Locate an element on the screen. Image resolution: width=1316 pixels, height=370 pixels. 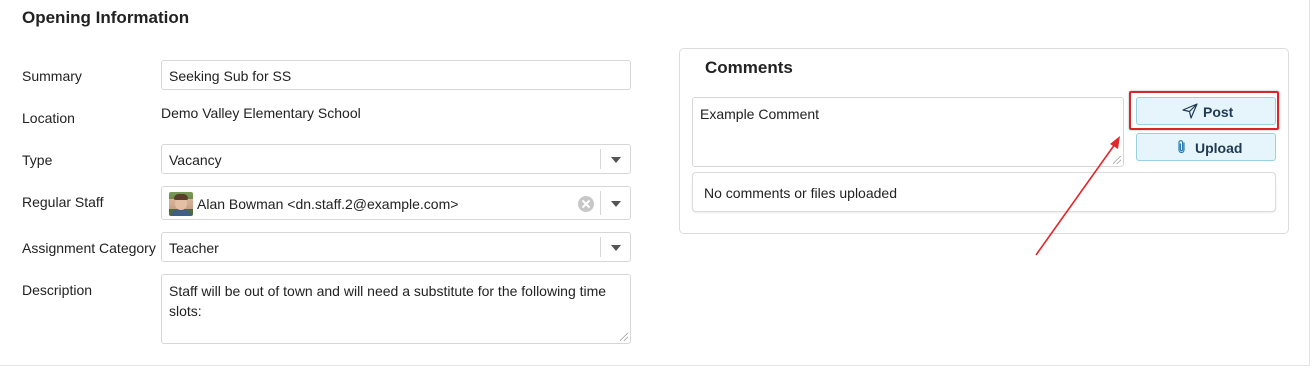
regular-staff-dropdown-toggle is located at coordinates (615, 203).